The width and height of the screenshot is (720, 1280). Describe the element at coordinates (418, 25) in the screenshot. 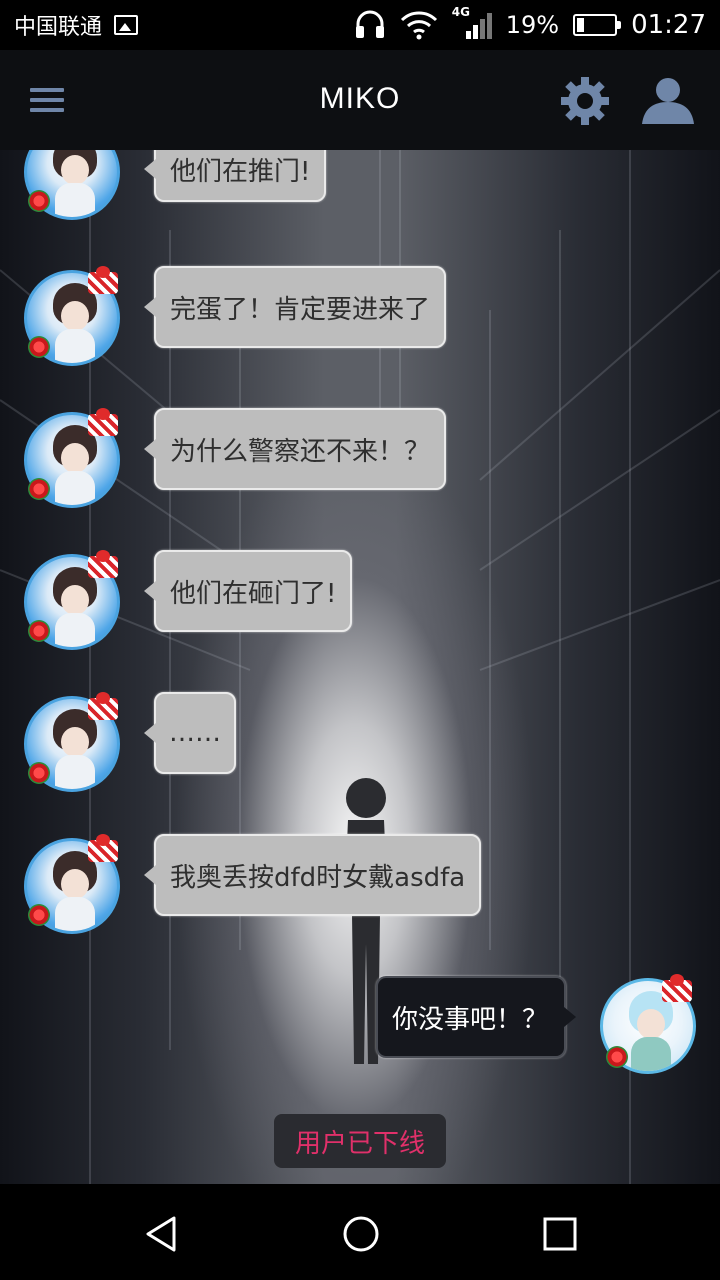

I see `wifi-icon` at that location.